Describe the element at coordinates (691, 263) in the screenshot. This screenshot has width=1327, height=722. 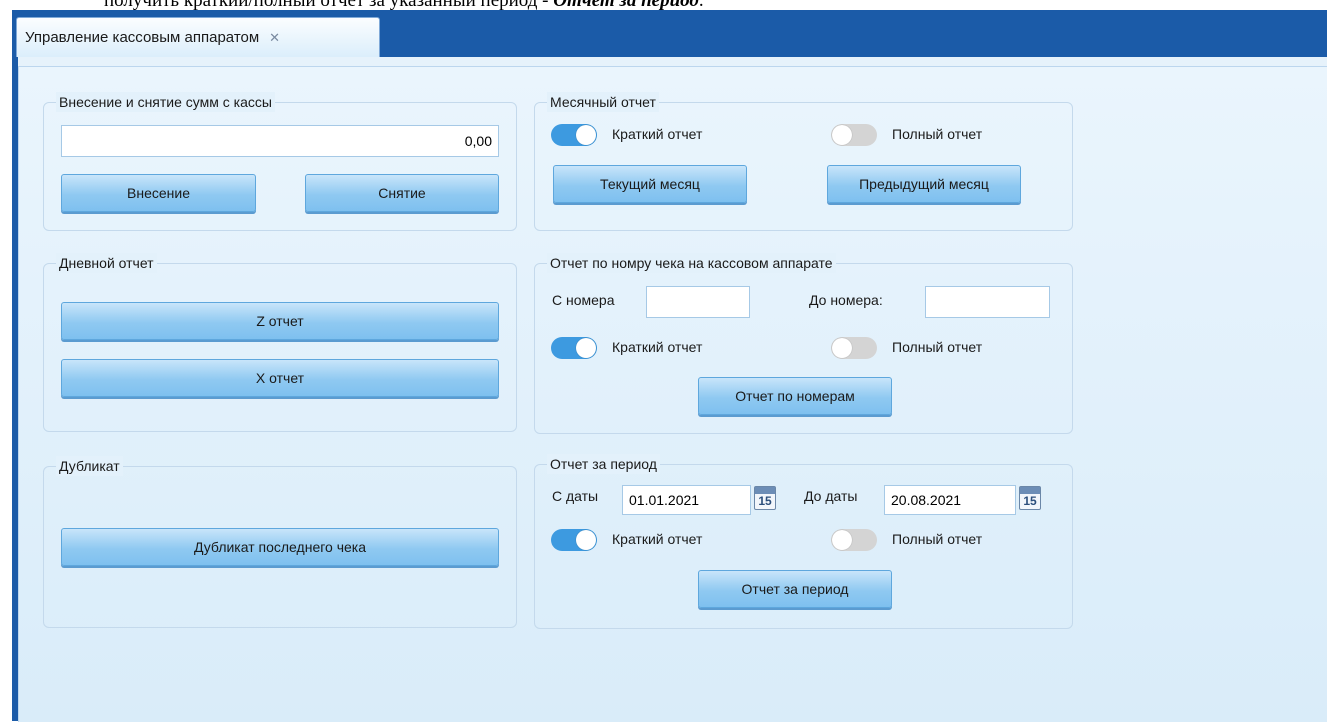
I see `group-title: Отчет по номру чека на кассовом аппарате` at that location.